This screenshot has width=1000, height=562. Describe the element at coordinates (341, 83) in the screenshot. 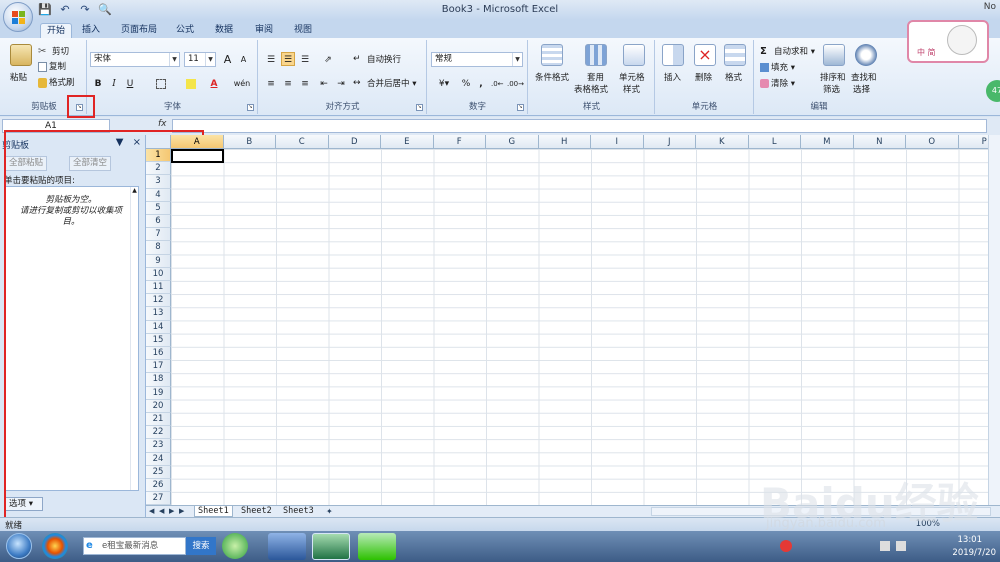

I see `increase-indent-icon: ⇥` at that location.